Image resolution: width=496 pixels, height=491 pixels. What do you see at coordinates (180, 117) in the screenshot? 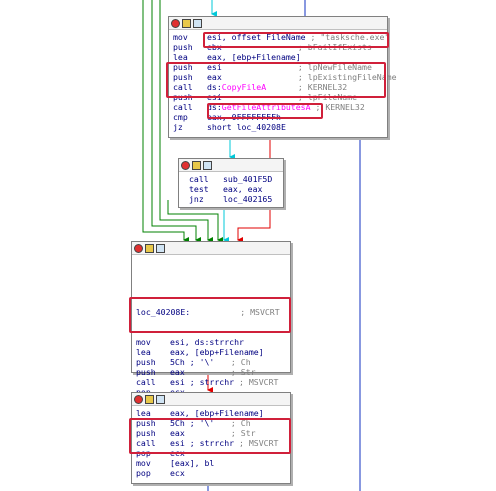
I see `mnemonic: cmp` at bounding box center [180, 117].